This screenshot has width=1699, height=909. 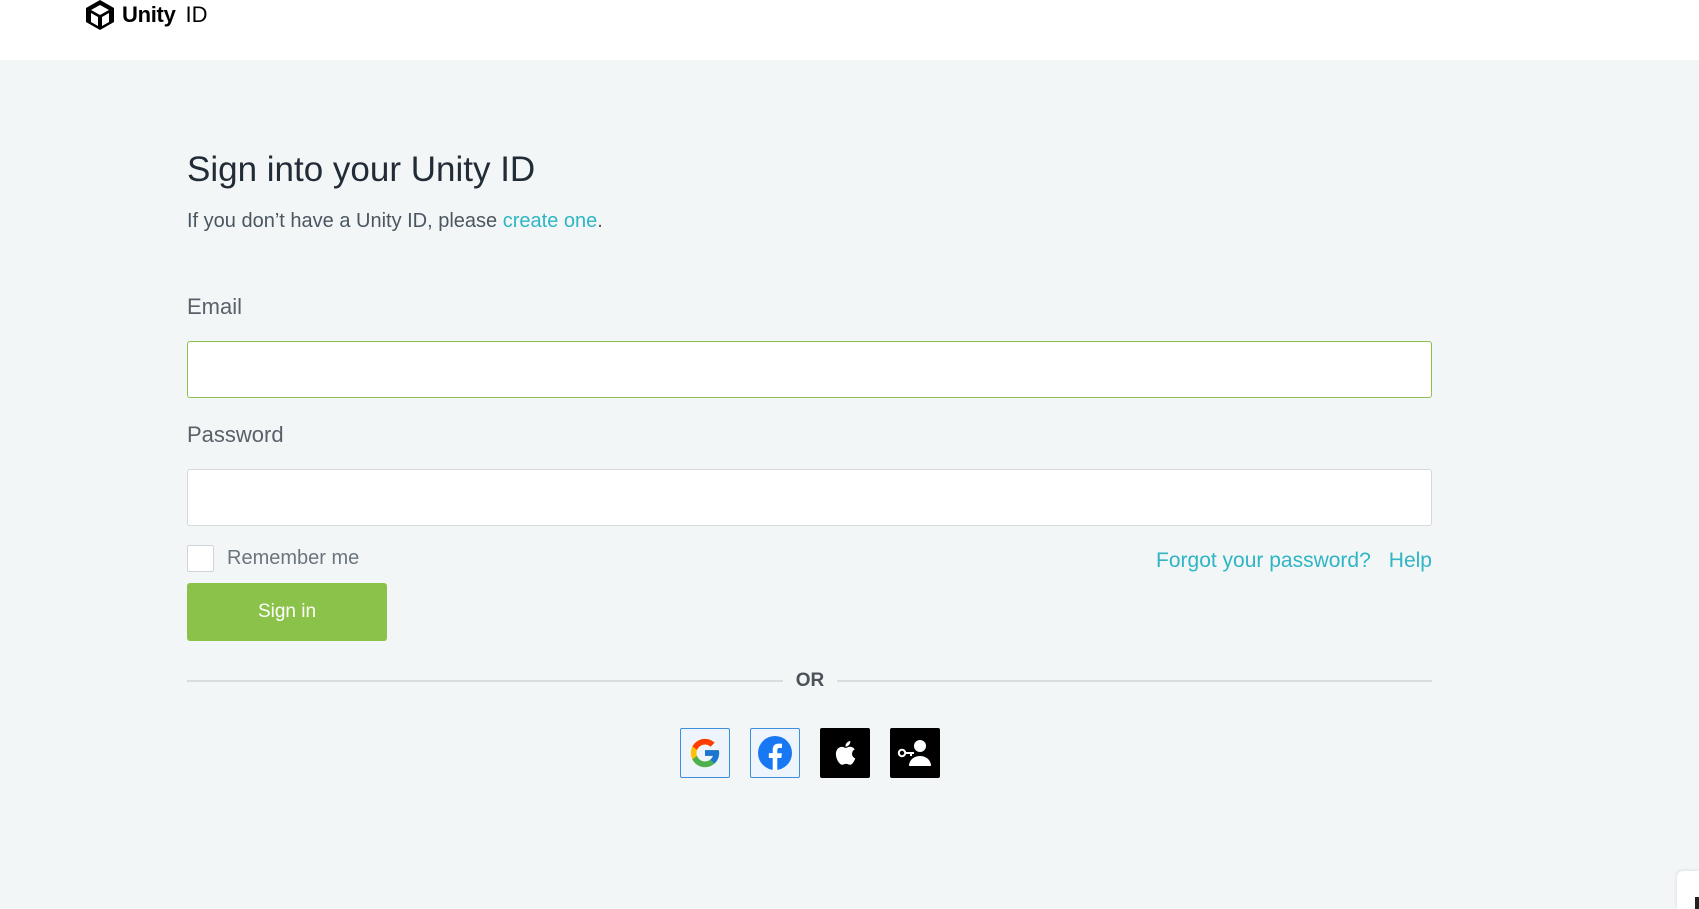 What do you see at coordinates (600, 221) in the screenshot?
I see `signup-prompt-period: .` at bounding box center [600, 221].